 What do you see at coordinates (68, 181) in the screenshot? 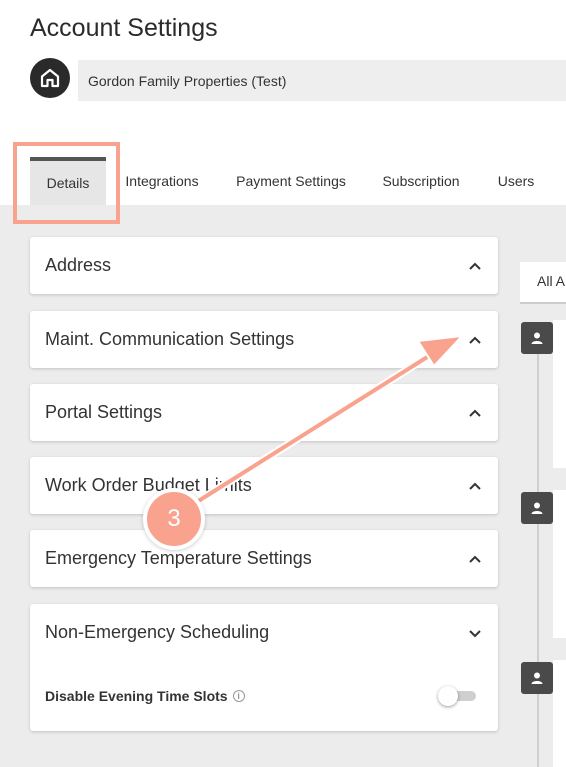
I see `tab-details: Details` at bounding box center [68, 181].